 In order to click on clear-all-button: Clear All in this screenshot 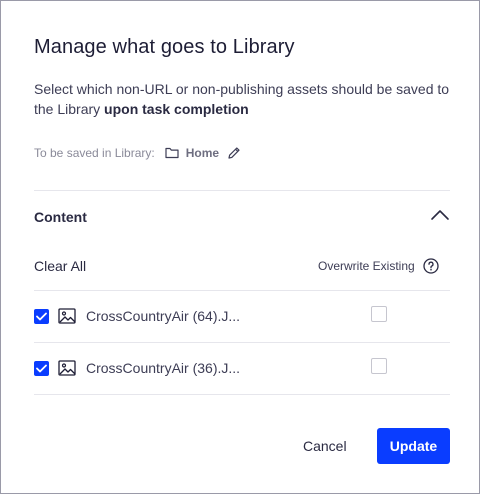, I will do `click(60, 266)`.